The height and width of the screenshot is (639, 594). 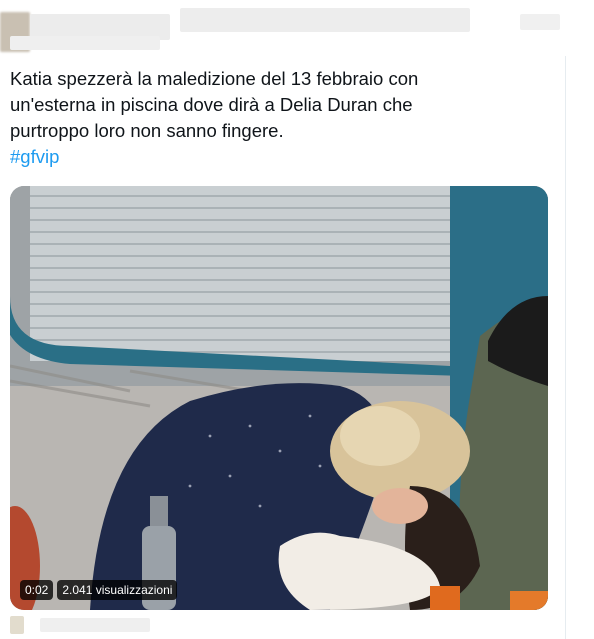 I want to click on blurred-tweet-footer, so click(x=297, y=624).